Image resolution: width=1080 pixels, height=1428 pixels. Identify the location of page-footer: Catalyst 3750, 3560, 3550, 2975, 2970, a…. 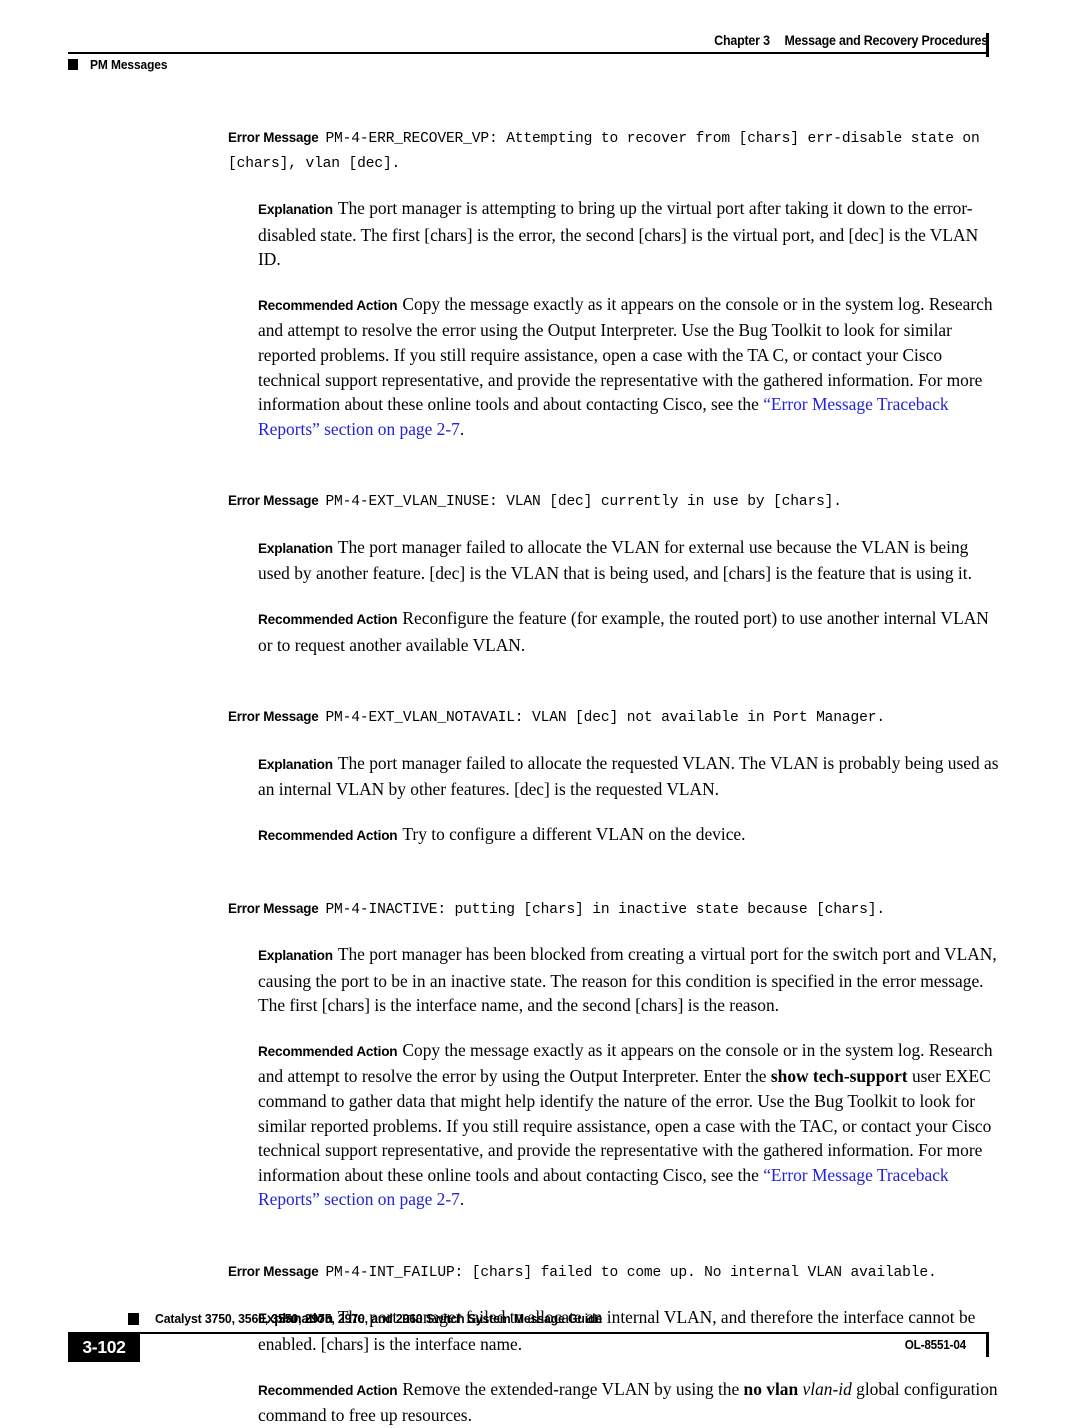
(540, 1350).